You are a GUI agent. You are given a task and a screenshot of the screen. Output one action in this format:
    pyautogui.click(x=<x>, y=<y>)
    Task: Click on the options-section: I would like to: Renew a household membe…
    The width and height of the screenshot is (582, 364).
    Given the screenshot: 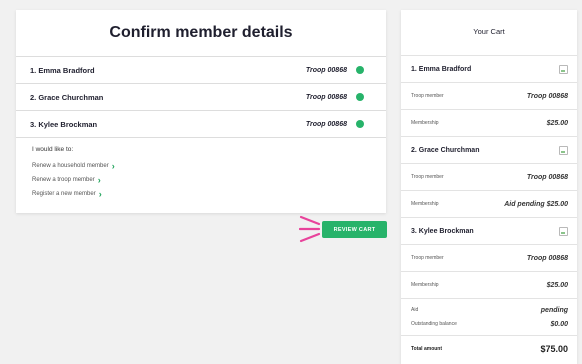 What is the action you would take?
    pyautogui.click(x=201, y=169)
    